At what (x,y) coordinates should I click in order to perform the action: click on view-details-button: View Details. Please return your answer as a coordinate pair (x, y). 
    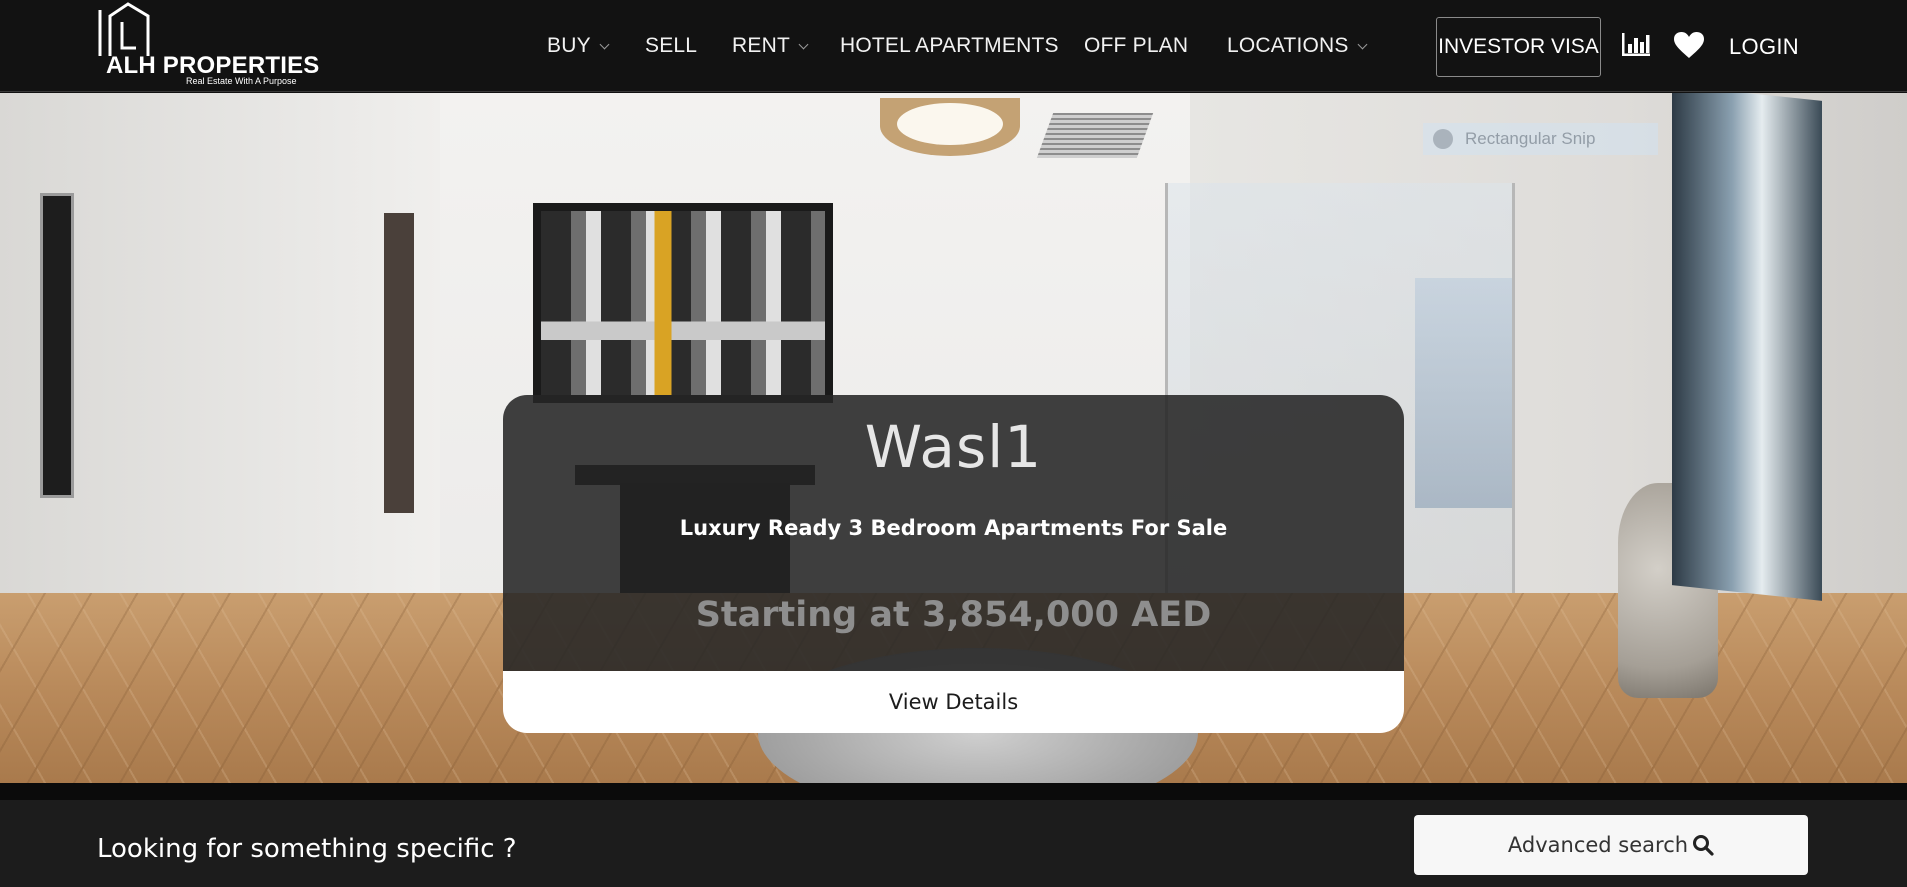
    Looking at the image, I should click on (953, 702).